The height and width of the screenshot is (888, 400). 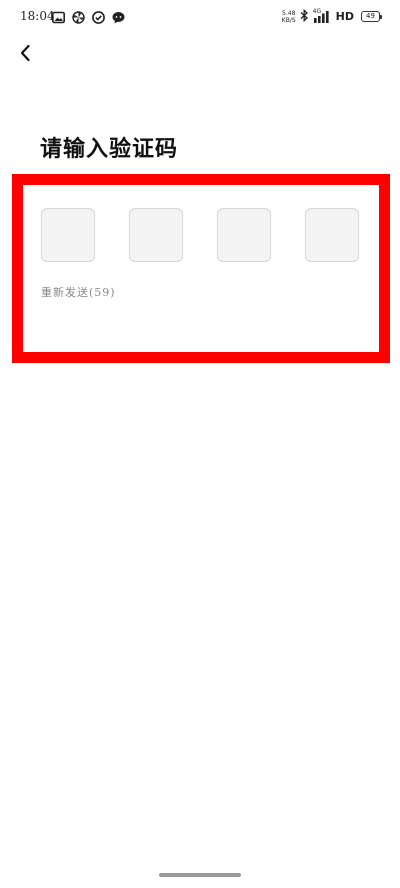 What do you see at coordinates (200, 875) in the screenshot?
I see `home-indicator` at bounding box center [200, 875].